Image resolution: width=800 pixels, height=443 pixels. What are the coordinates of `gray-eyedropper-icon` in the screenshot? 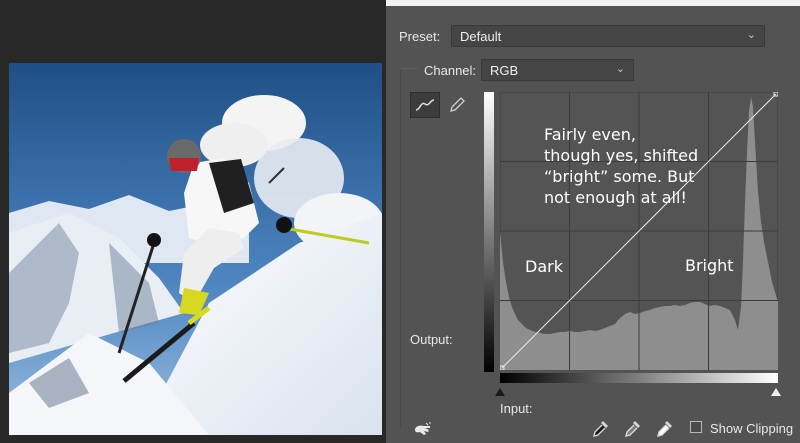 It's located at (632, 429).